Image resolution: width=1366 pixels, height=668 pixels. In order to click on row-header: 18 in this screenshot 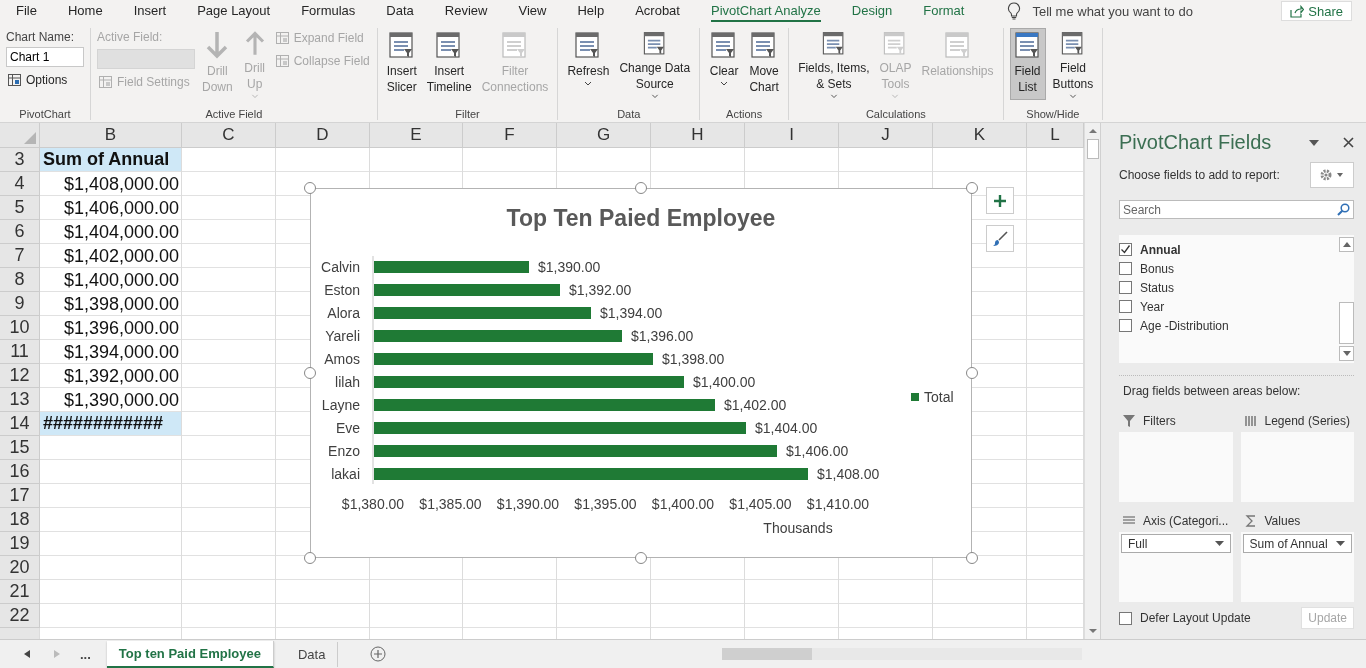, I will do `click(20, 520)`.